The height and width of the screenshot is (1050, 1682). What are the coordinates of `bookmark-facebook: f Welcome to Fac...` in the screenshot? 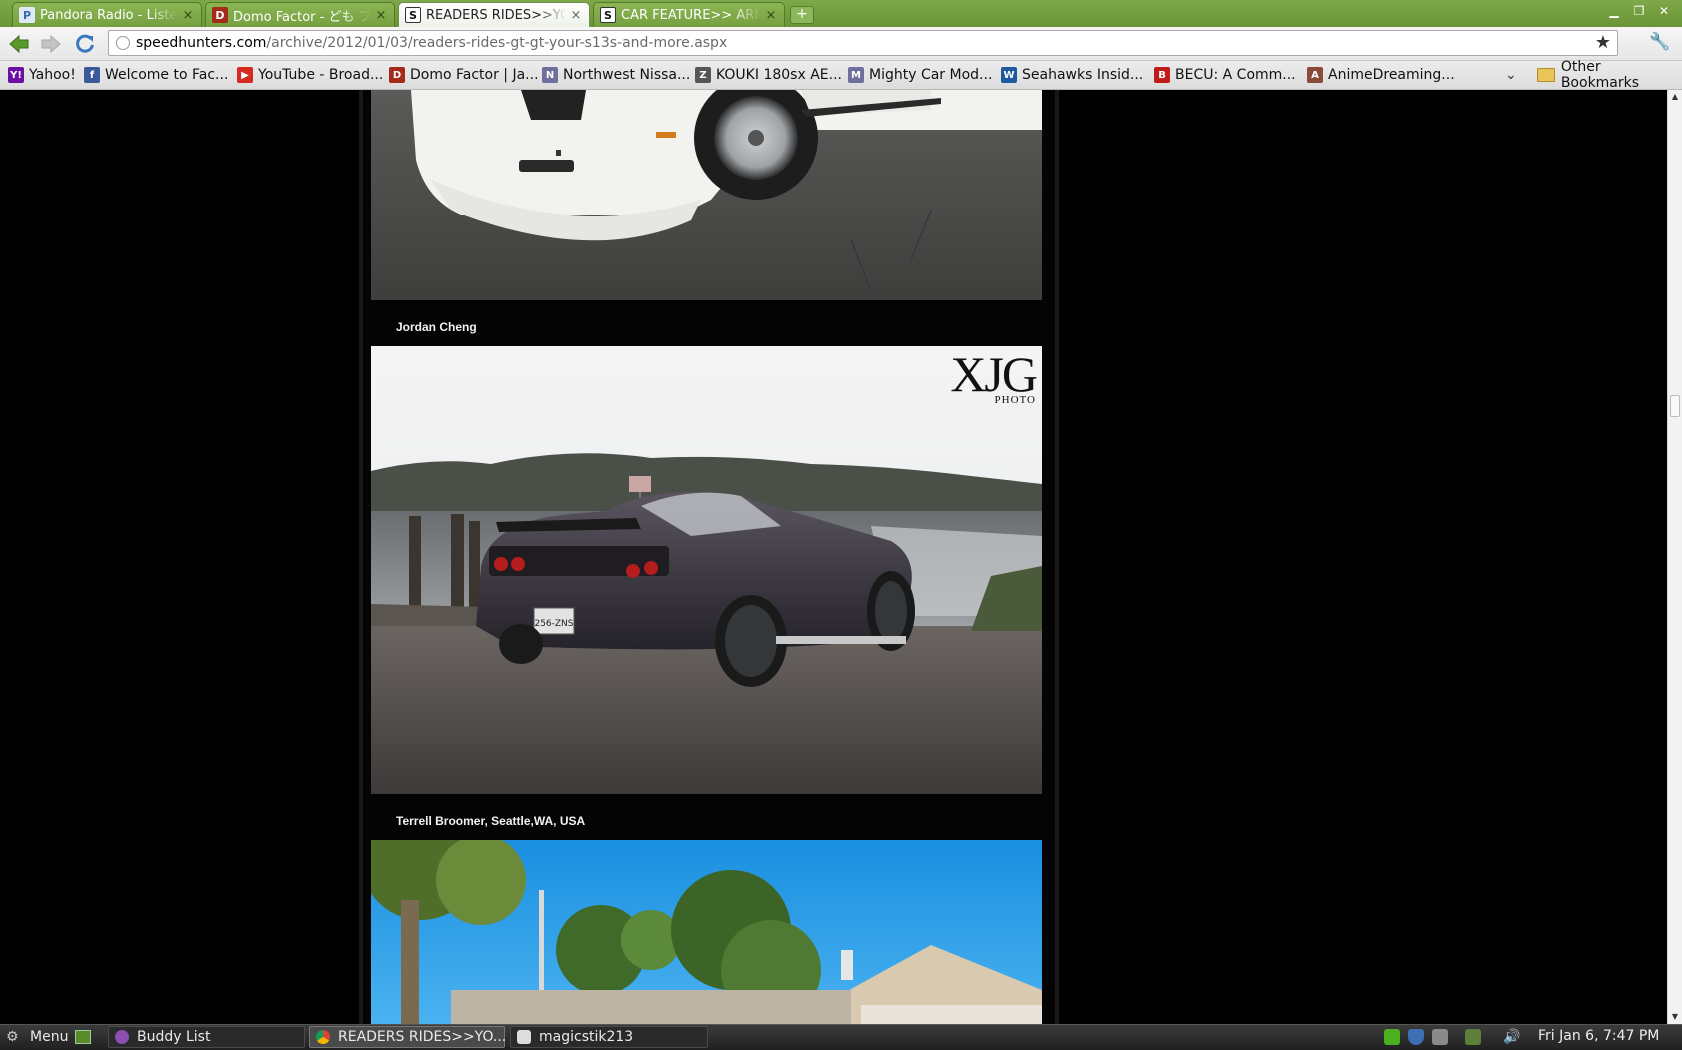 It's located at (156, 75).